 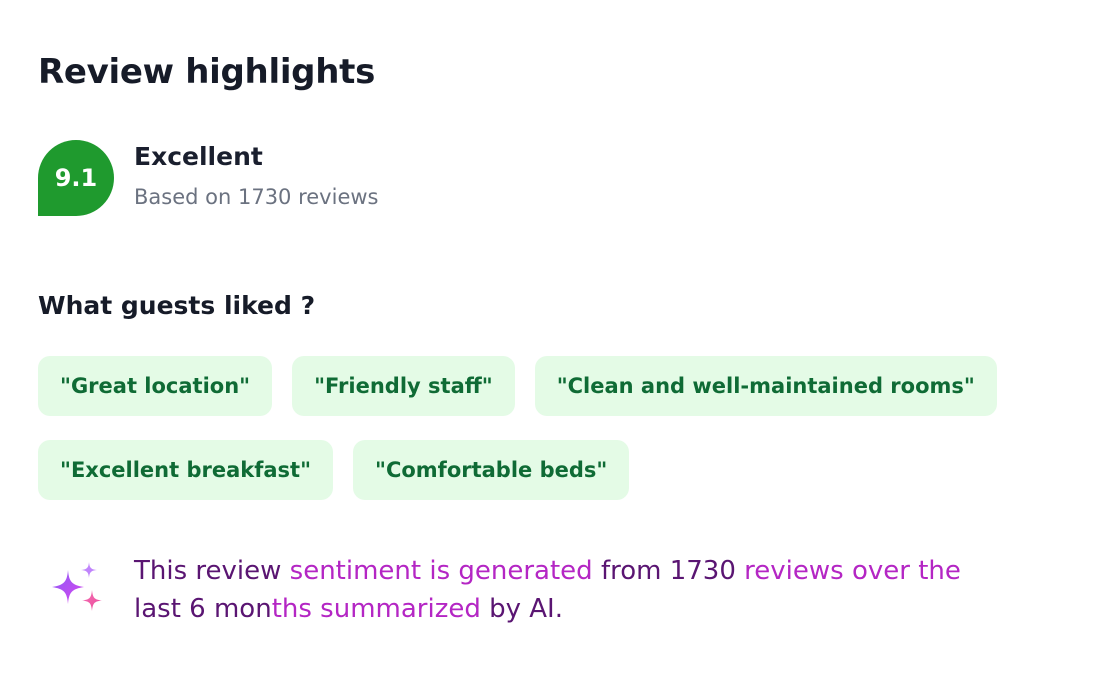 I want to click on liked-chip: "Friendly staff", so click(x=403, y=386).